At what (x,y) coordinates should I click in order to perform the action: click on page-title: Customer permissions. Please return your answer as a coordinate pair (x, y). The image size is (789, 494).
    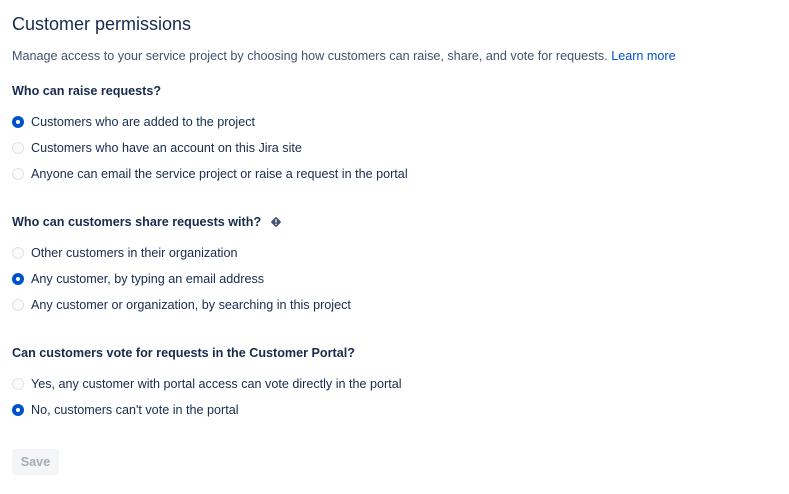
    Looking at the image, I should click on (102, 24).